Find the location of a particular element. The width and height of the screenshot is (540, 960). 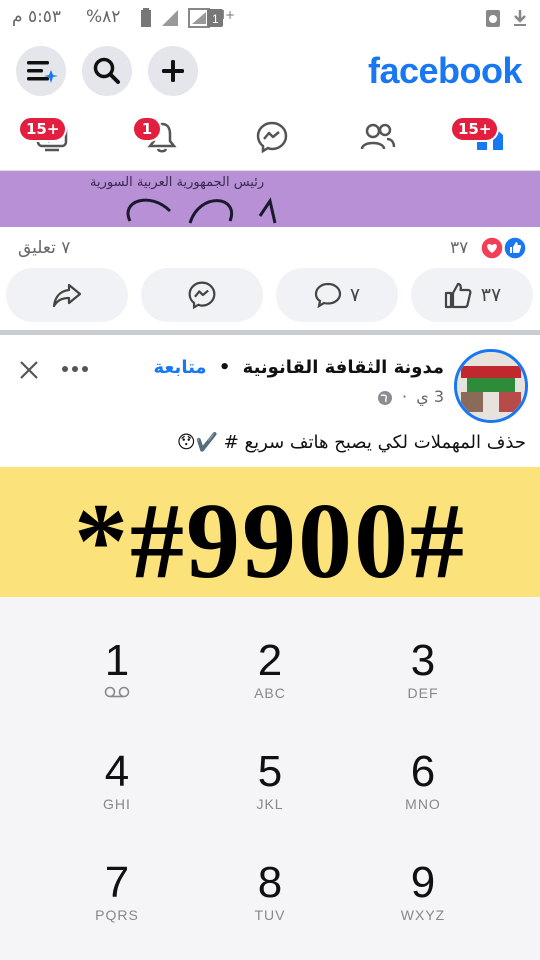

post-header: مدونة الثقافة القانونية • متابعة 3 ي · is located at coordinates (270, 380).